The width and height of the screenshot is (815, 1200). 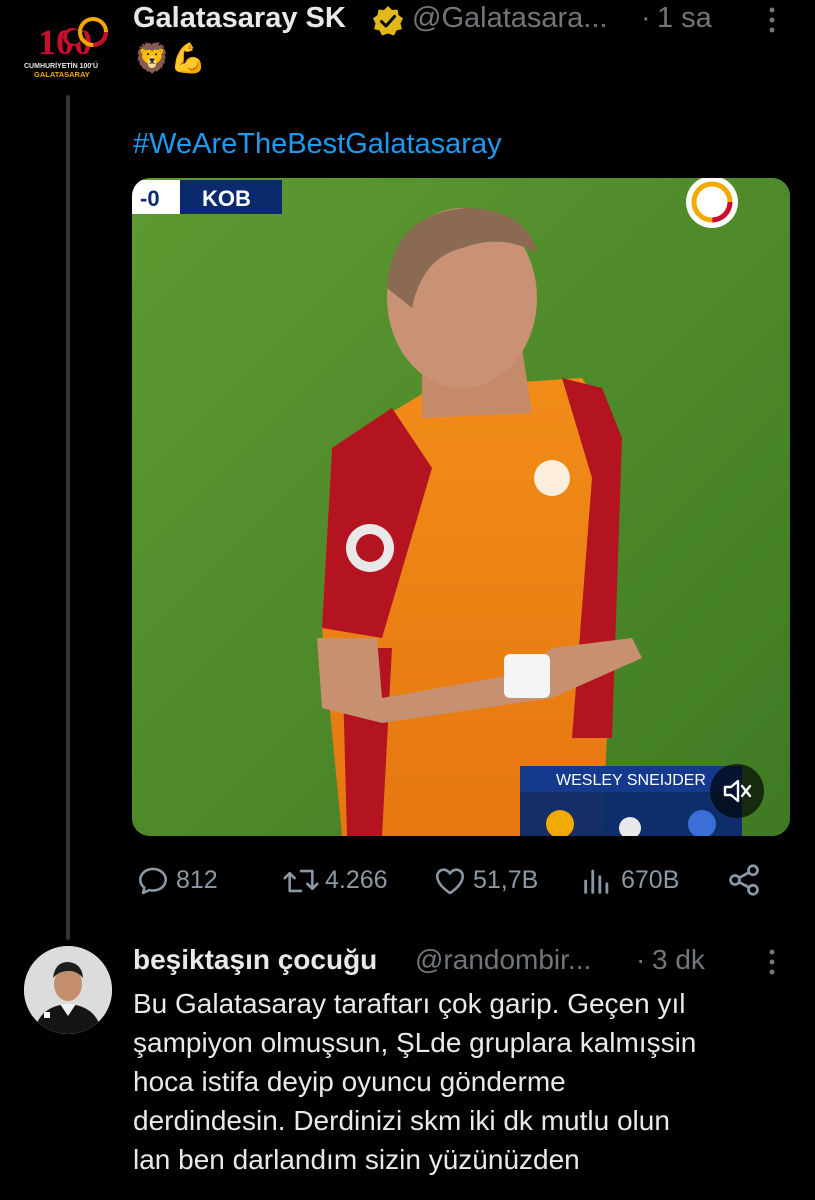 I want to click on views-button, so click(x=597, y=883).